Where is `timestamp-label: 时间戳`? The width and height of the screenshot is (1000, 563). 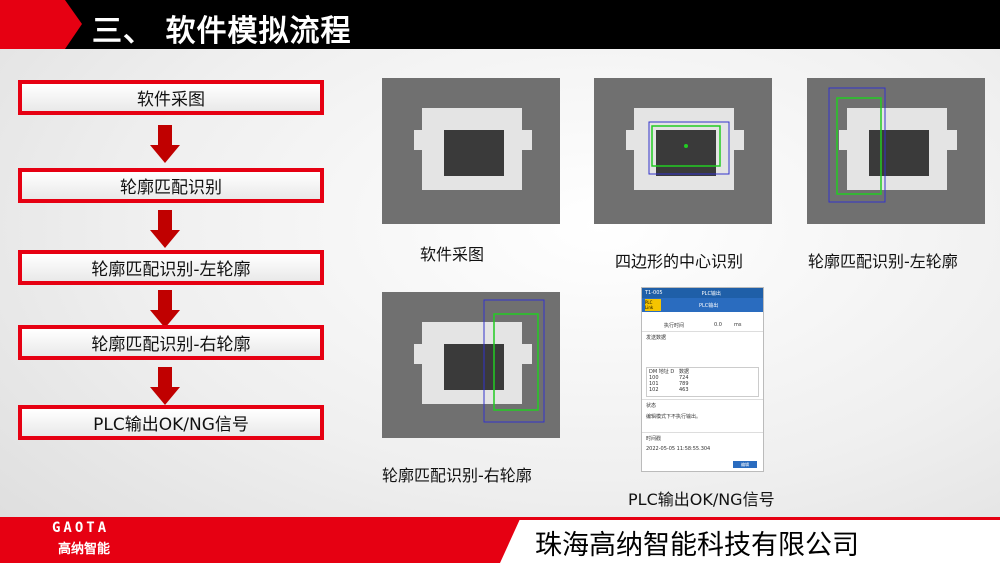
timestamp-label: 时间戳 is located at coordinates (702, 438).